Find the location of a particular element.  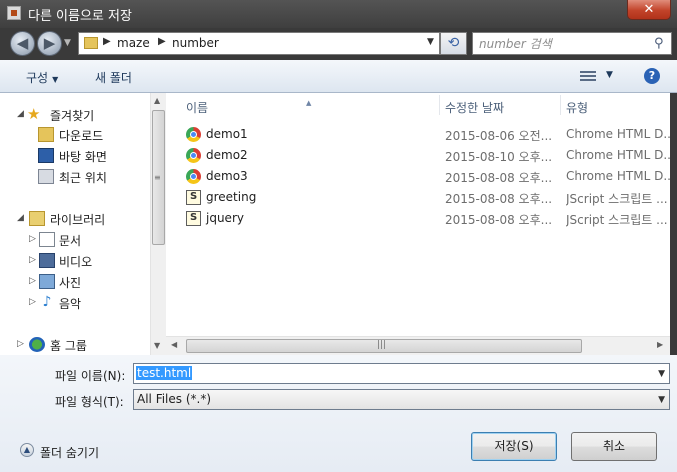

refresh-button: ⟲ is located at coordinates (453, 43).